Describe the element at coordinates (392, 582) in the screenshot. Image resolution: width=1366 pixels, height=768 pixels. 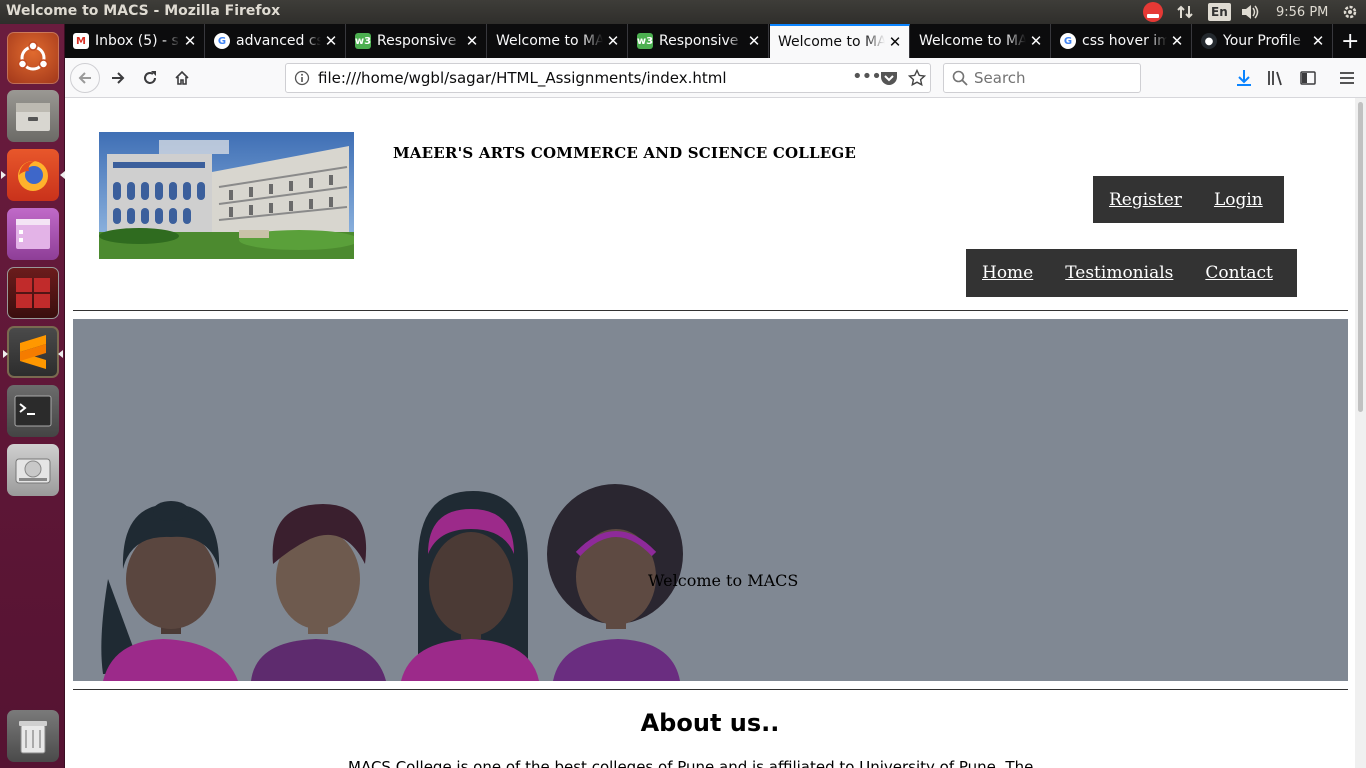
I see `students-illustration` at that location.